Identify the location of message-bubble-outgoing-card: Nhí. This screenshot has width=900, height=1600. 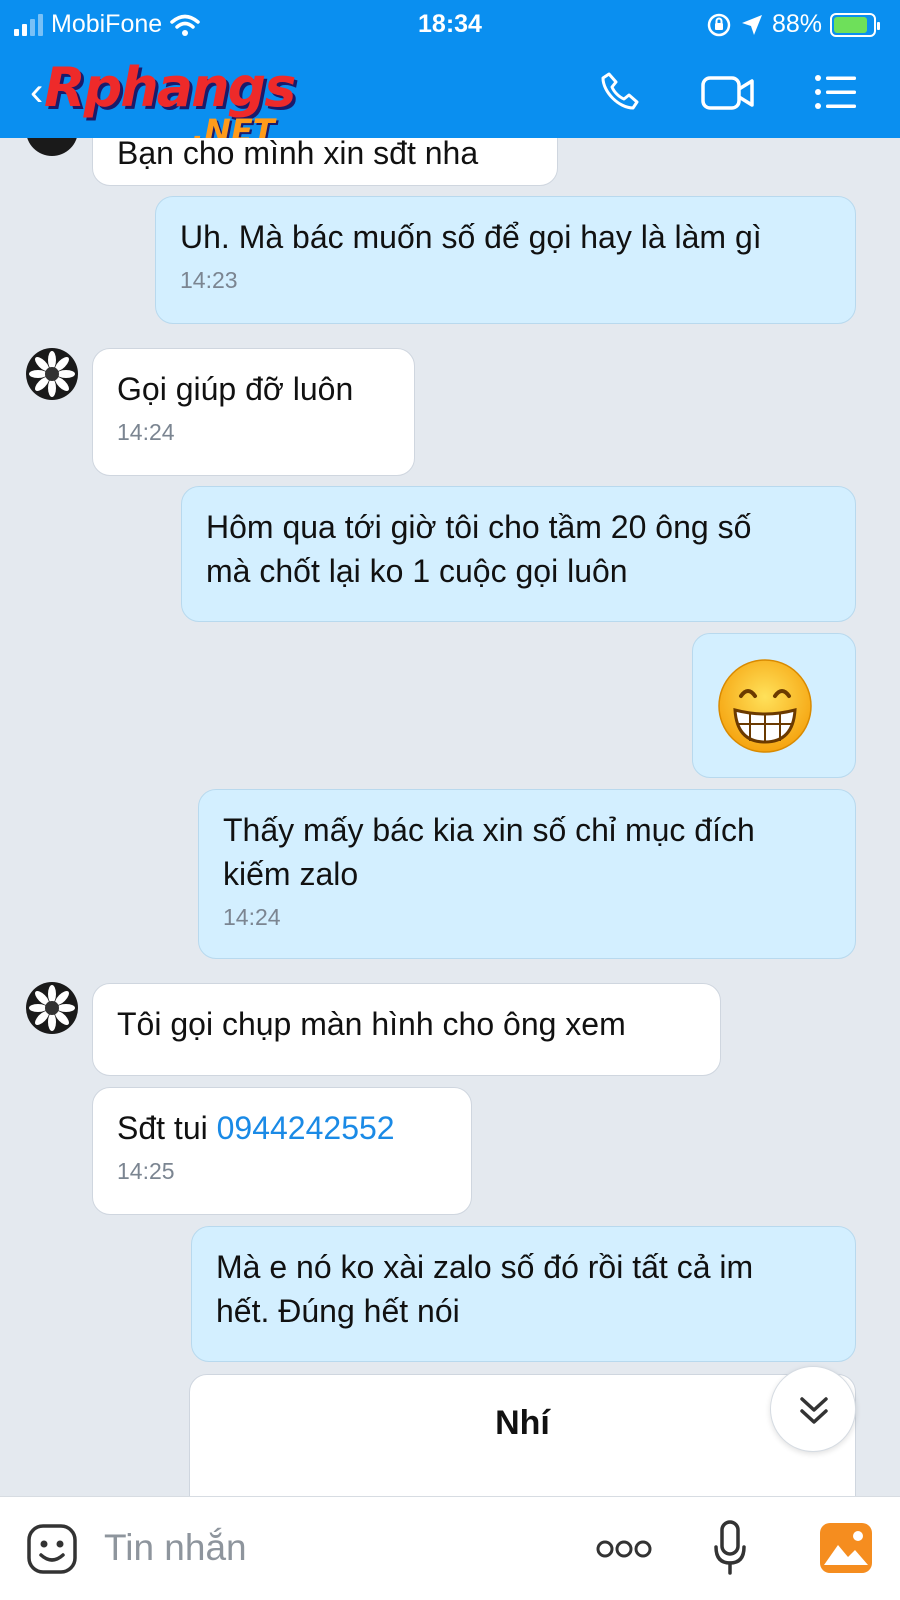
(522, 1435).